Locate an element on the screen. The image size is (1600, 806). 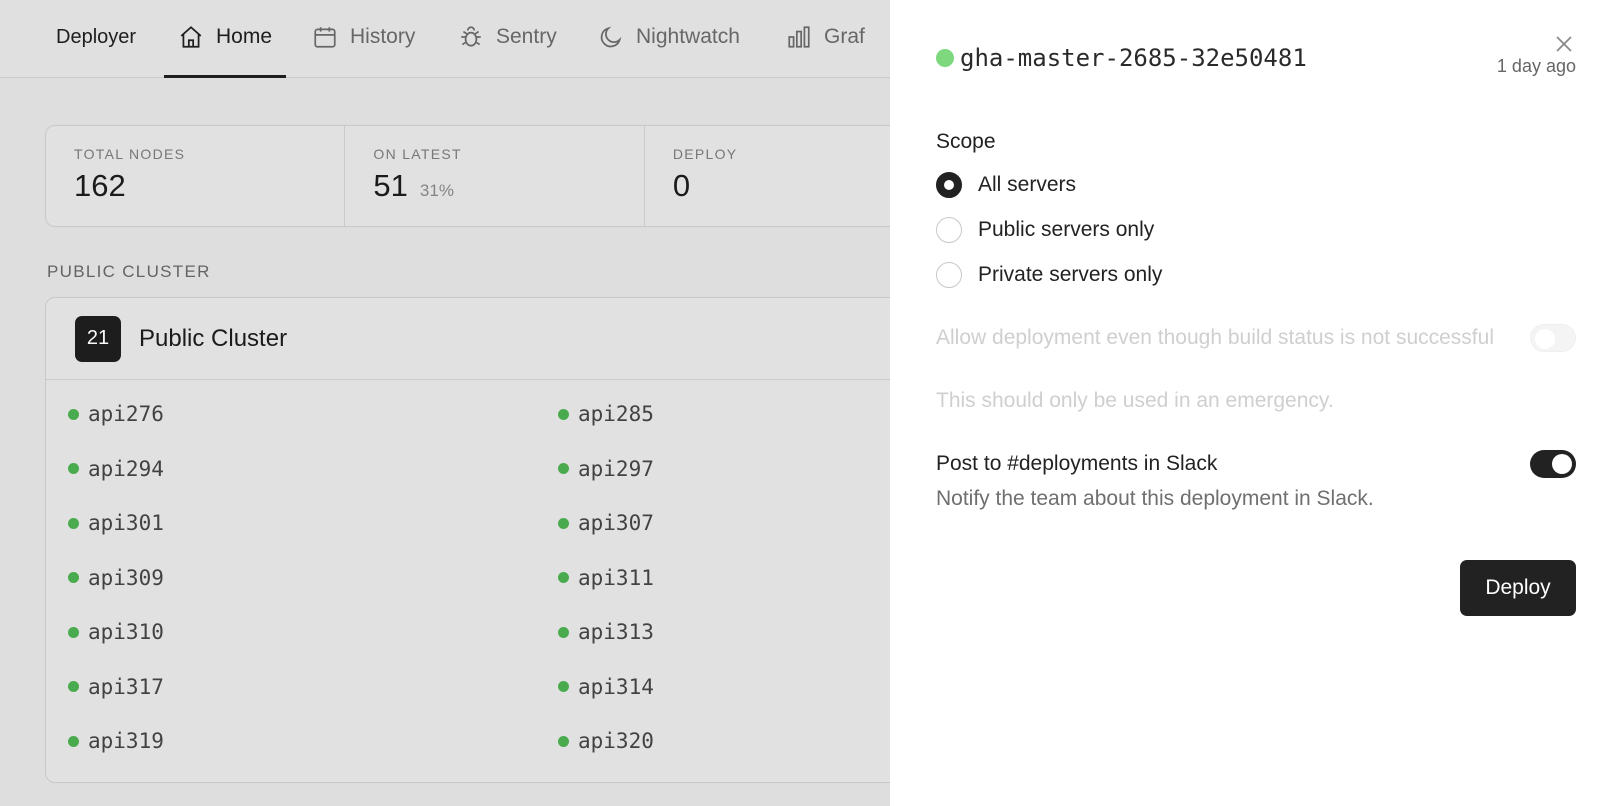
build-time-ago: 1 day ago is located at coordinates (1536, 66).